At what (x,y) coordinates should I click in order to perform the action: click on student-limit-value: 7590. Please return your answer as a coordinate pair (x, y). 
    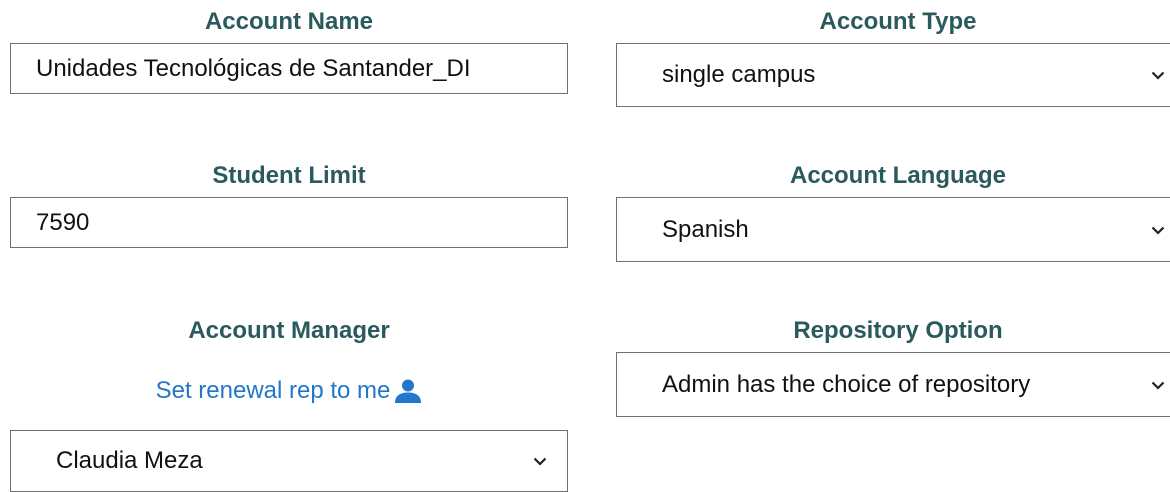
    Looking at the image, I should click on (63, 222).